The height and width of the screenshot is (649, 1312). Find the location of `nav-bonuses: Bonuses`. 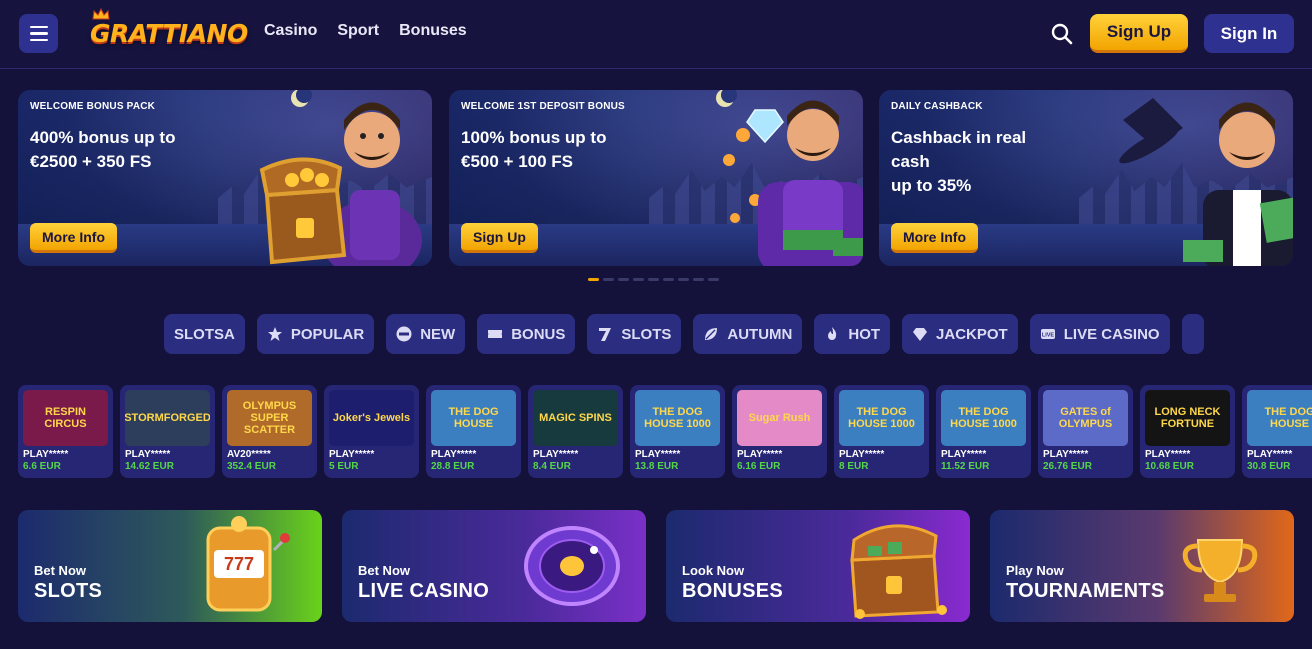

nav-bonuses: Bonuses is located at coordinates (433, 31).